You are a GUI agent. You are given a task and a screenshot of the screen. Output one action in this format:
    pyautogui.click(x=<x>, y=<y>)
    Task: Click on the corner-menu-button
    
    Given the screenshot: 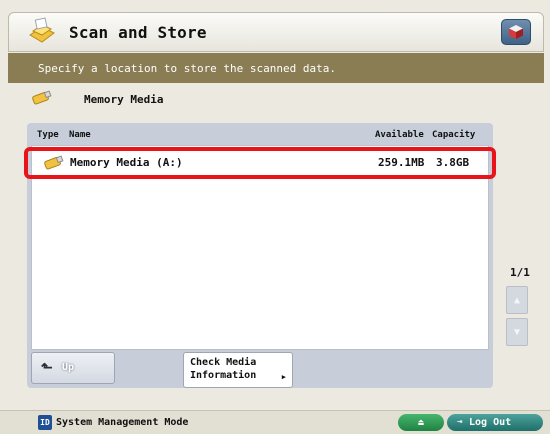 What is the action you would take?
    pyautogui.click(x=516, y=32)
    